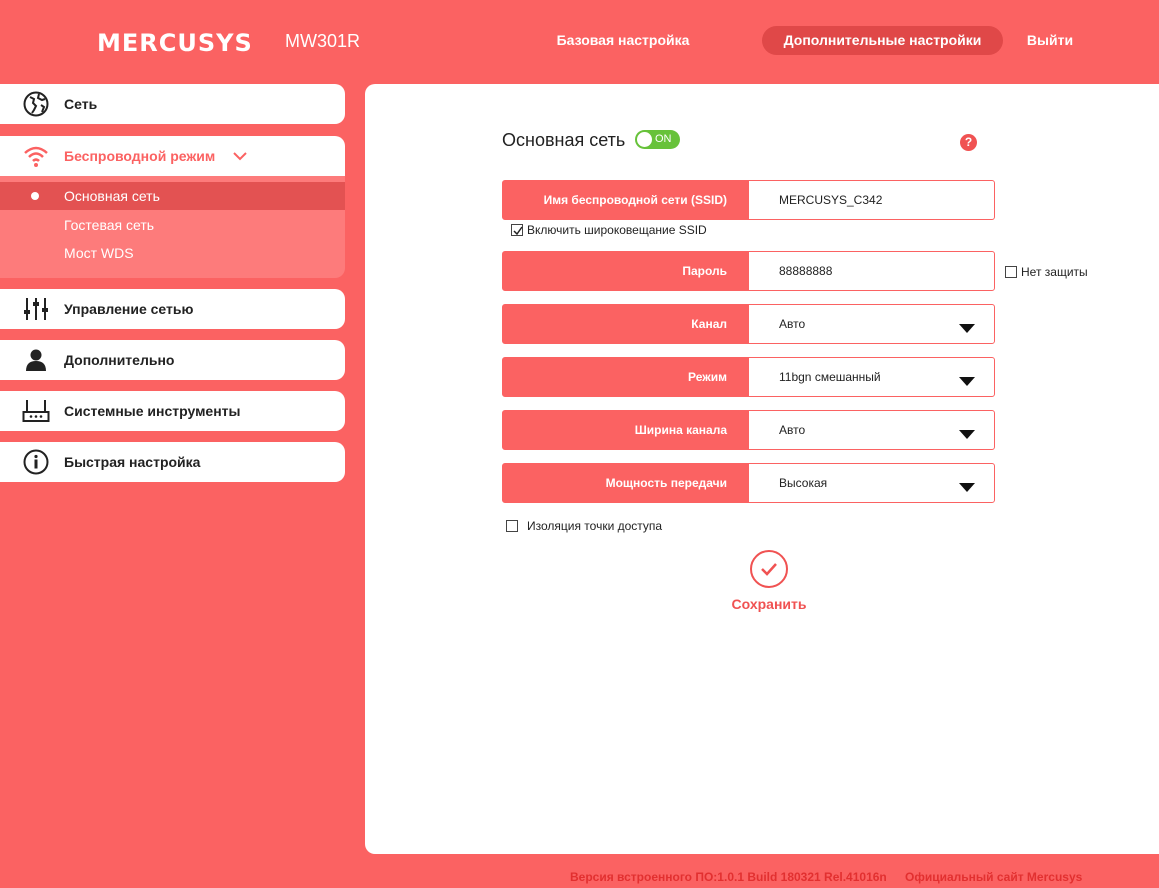  Describe the element at coordinates (81, 104) in the screenshot. I see `sidebar-item-label: Сеть` at that location.